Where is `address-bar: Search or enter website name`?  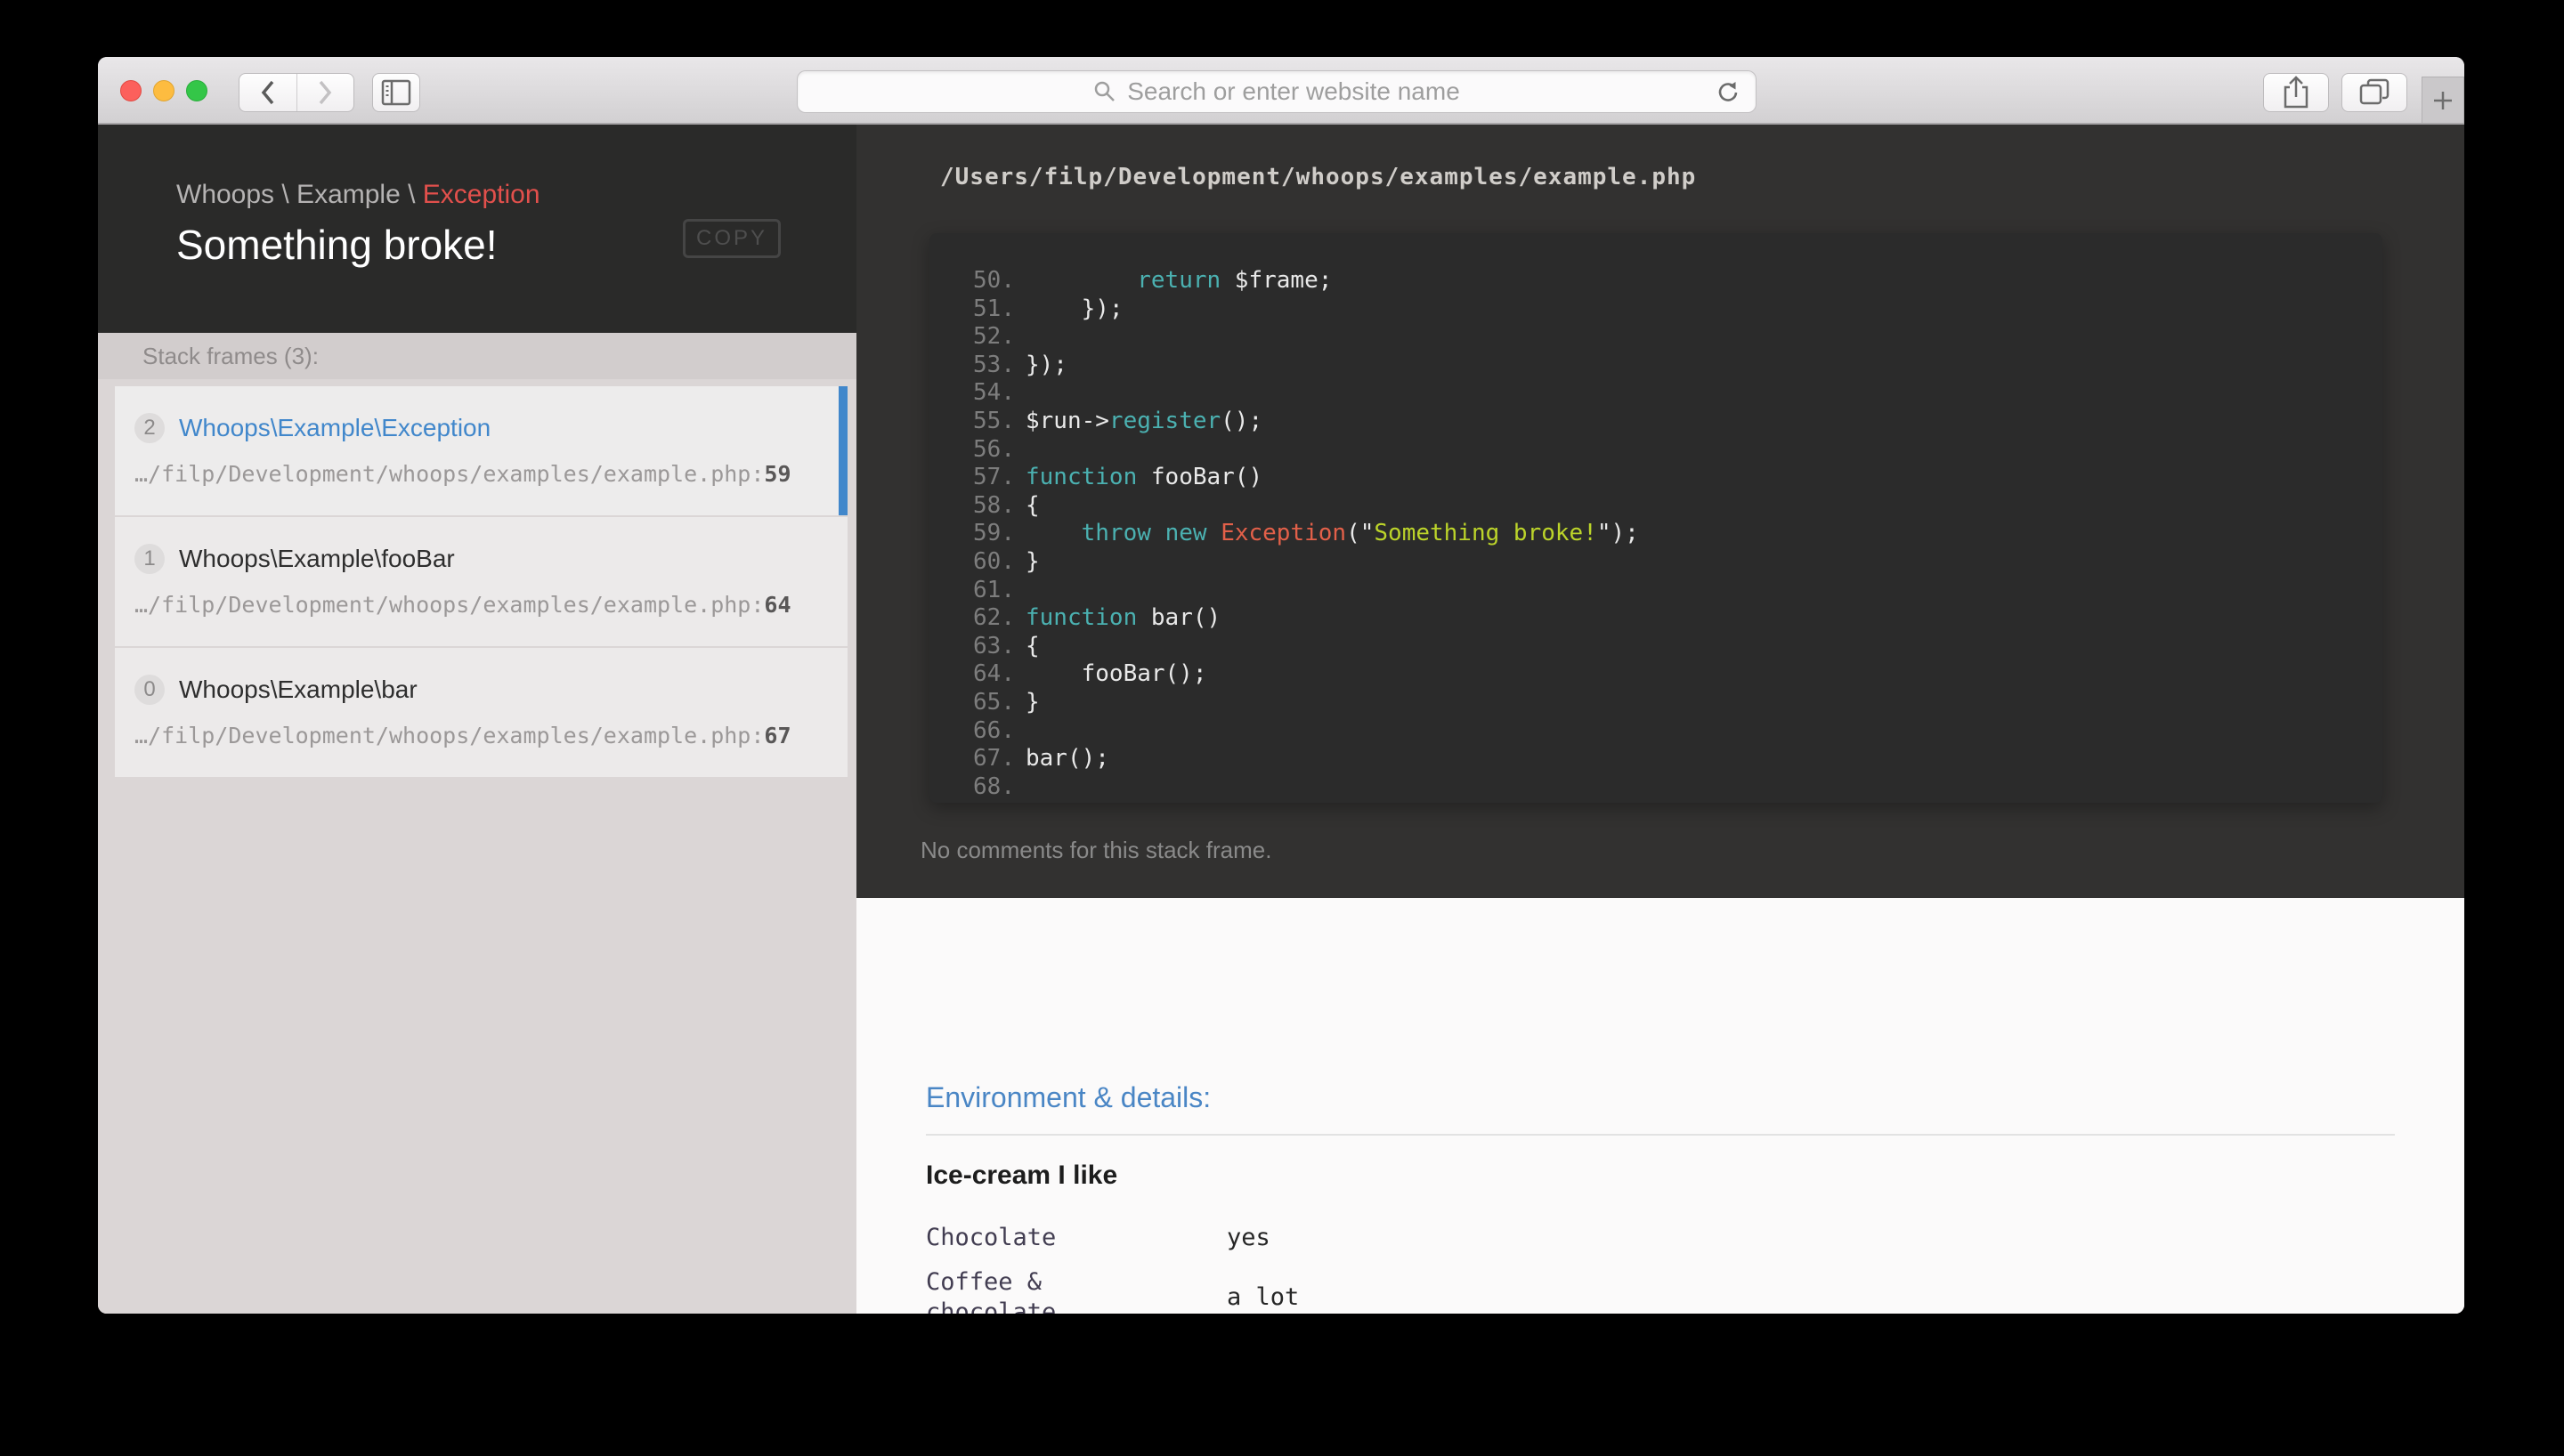
address-bar: Search or enter website name is located at coordinates (1277, 91).